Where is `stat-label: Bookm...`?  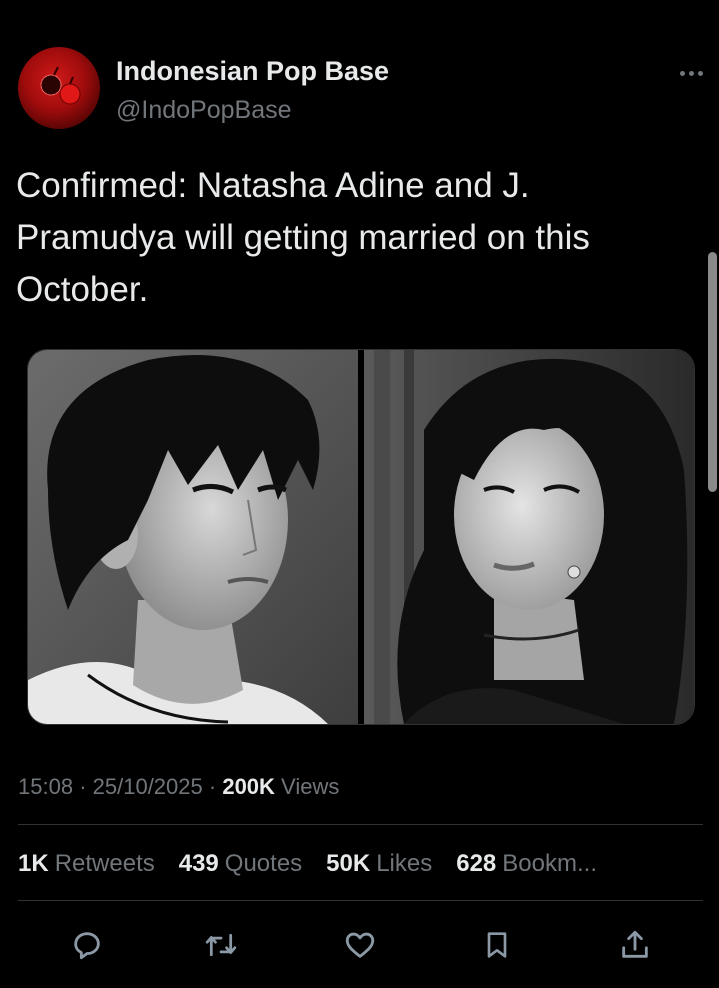 stat-label: Bookm... is located at coordinates (549, 863).